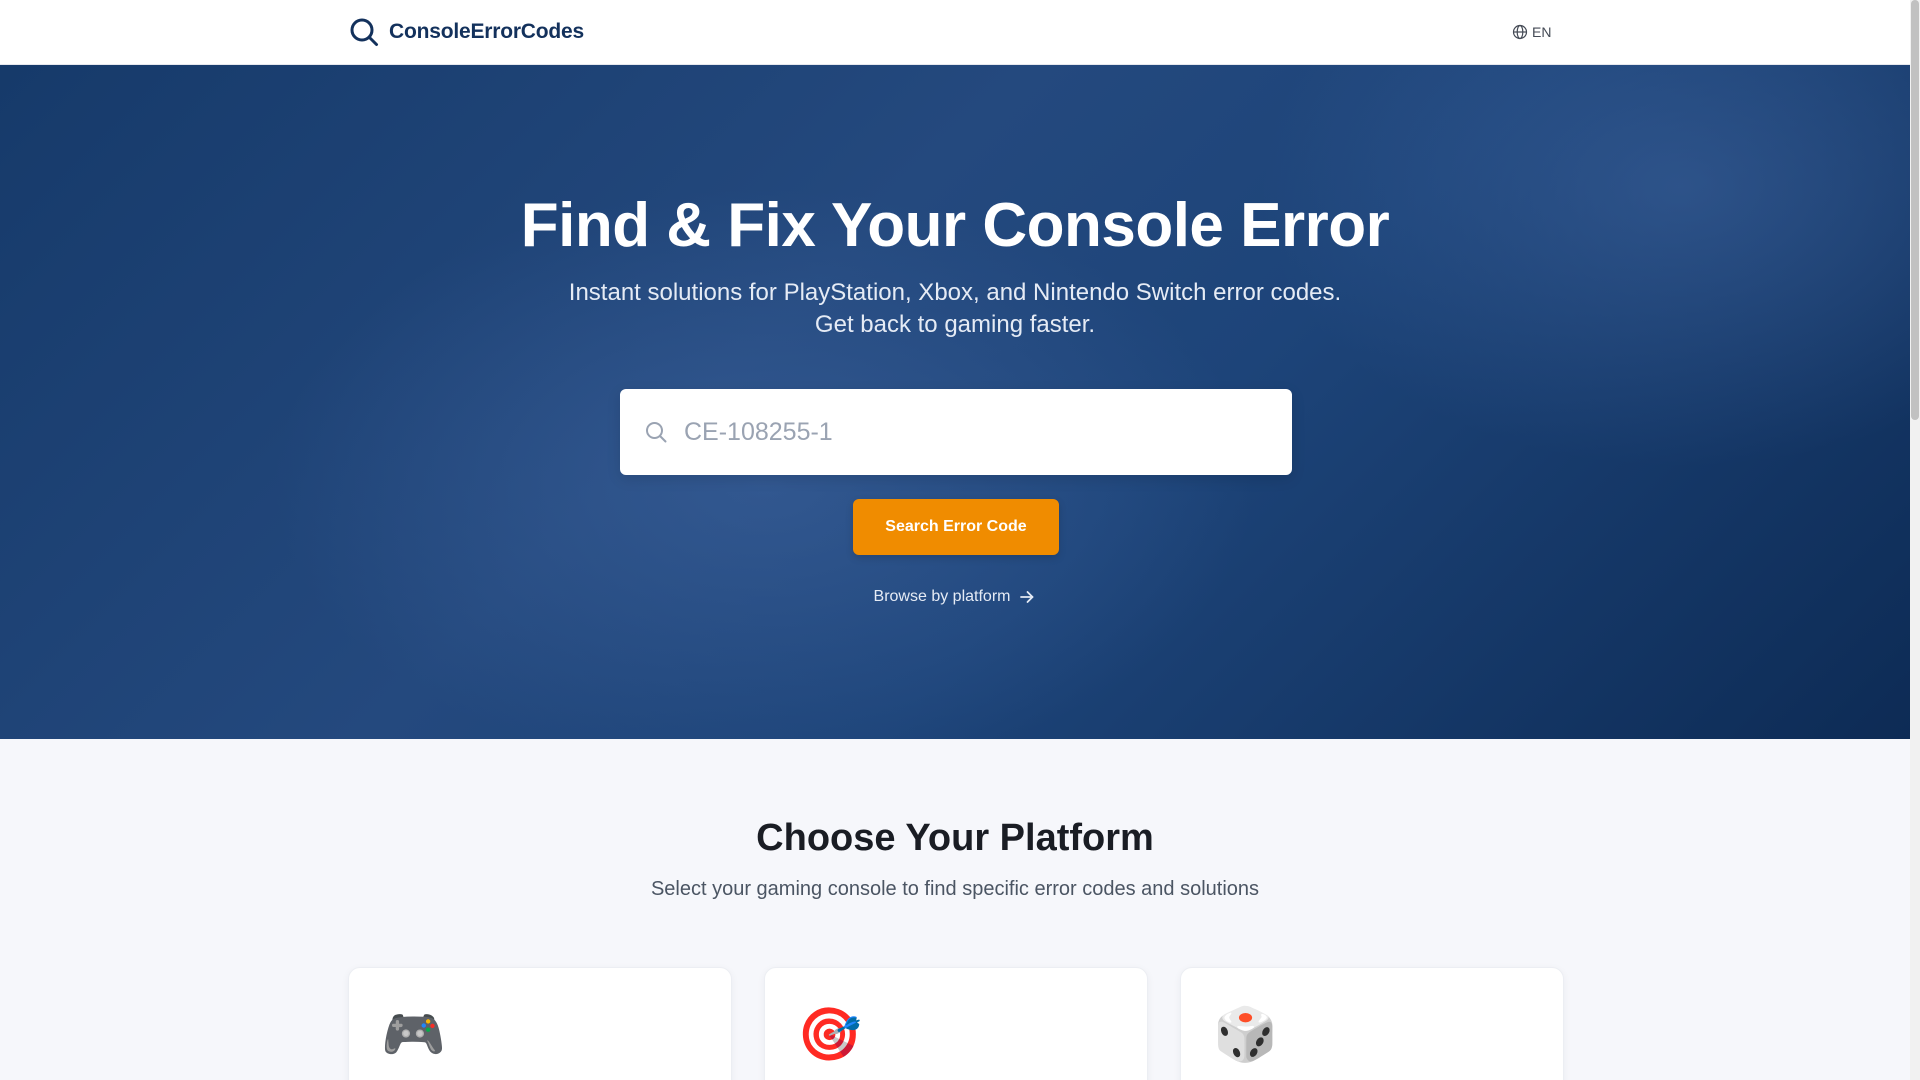 This screenshot has width=1920, height=1080. I want to click on target-icon: 🎯, so click(829, 1035).